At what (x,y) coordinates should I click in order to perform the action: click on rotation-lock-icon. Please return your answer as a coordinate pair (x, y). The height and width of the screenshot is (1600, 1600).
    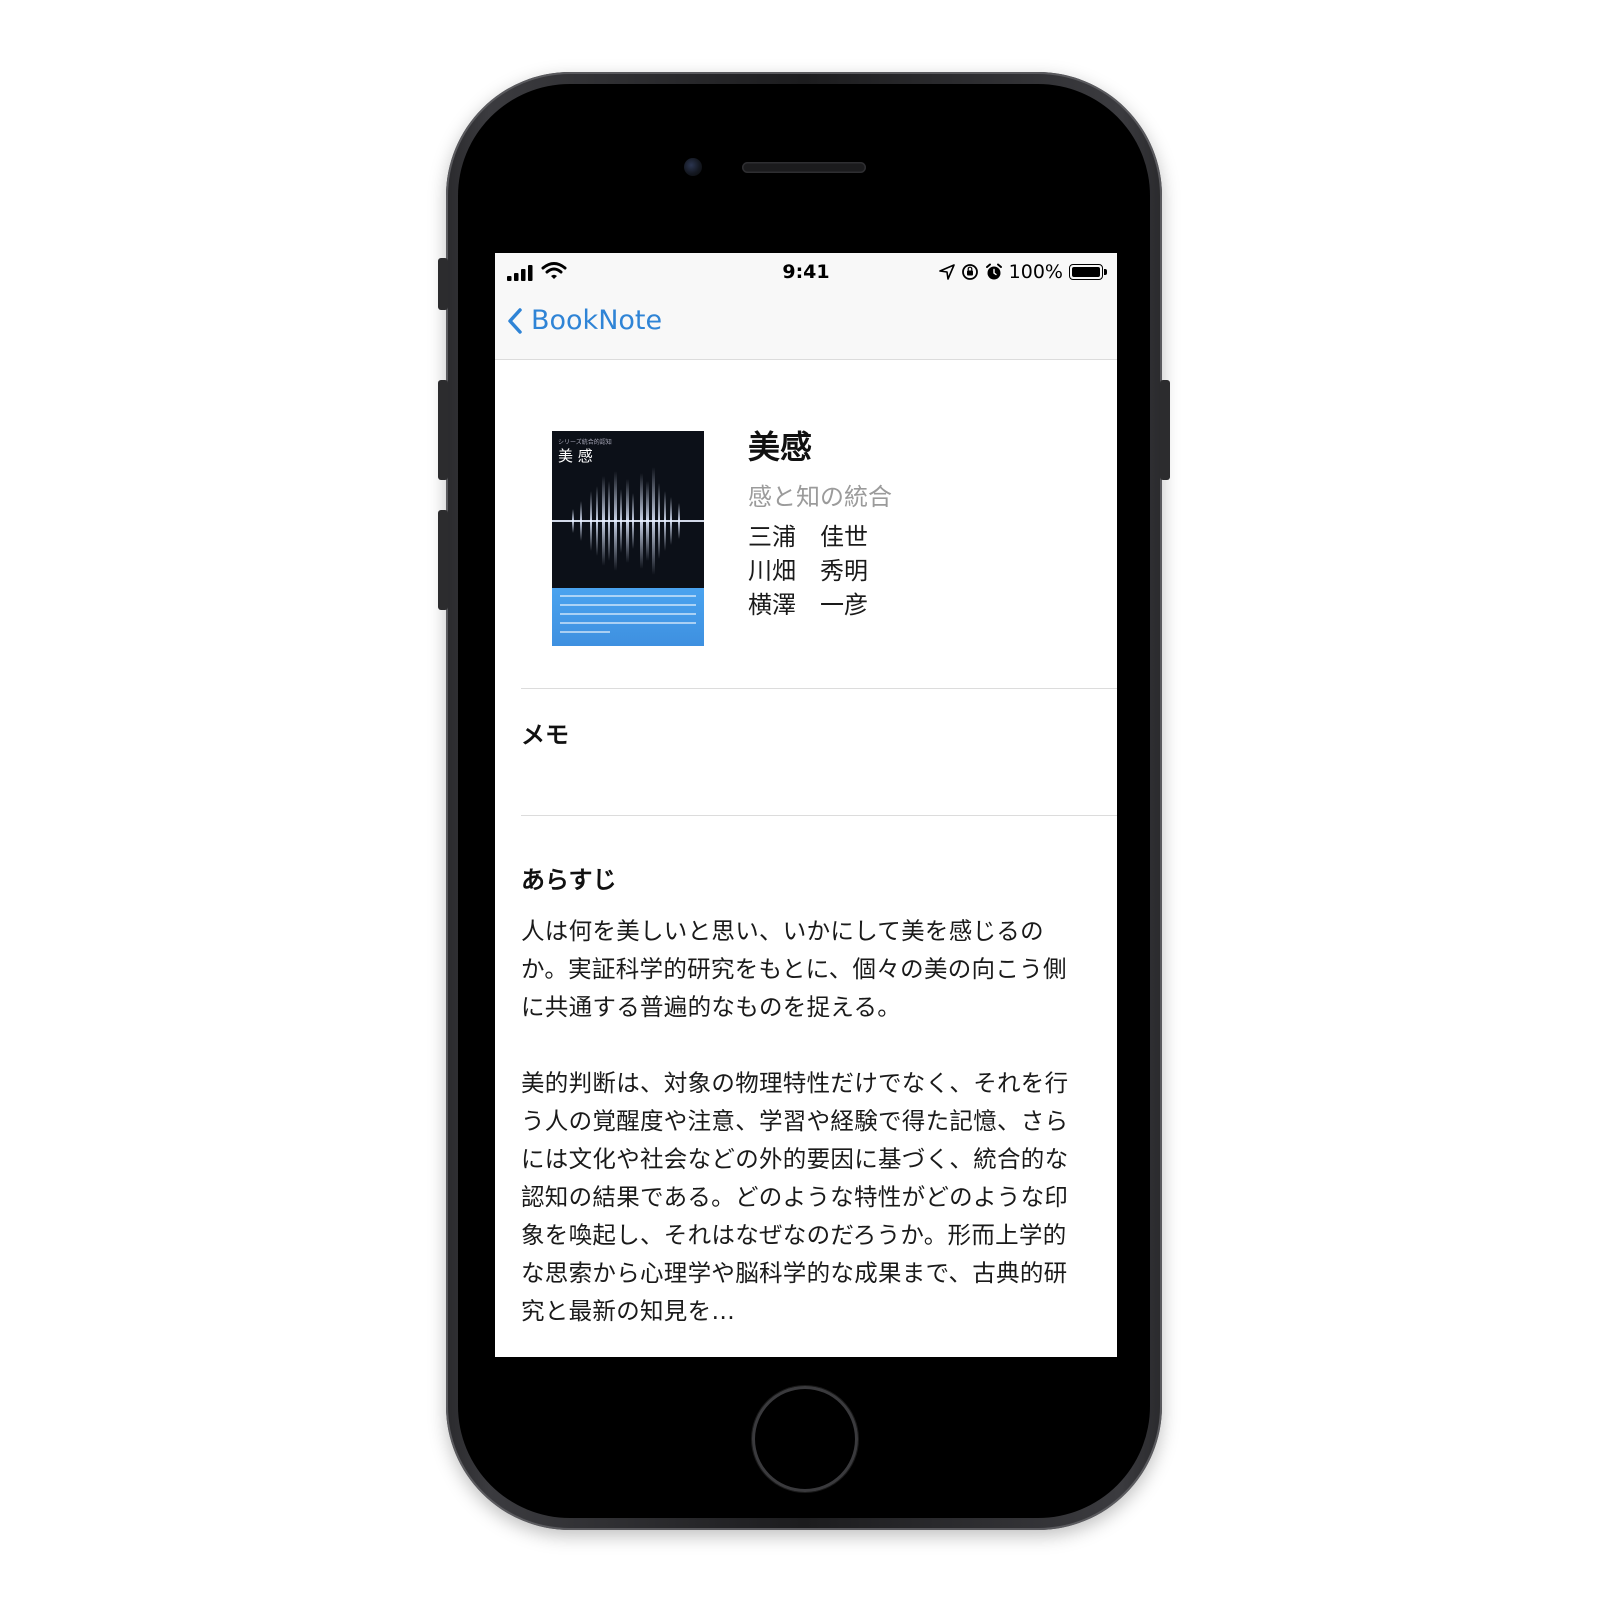
    Looking at the image, I should click on (969, 272).